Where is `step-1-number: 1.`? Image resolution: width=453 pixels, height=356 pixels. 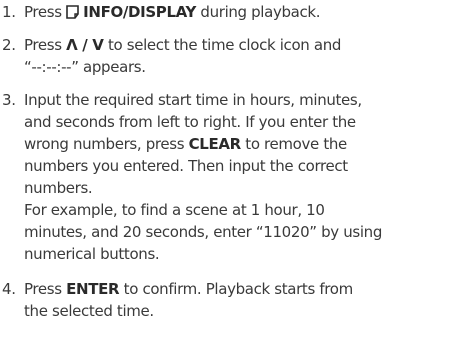
step-1-number: 1. is located at coordinates (9, 12).